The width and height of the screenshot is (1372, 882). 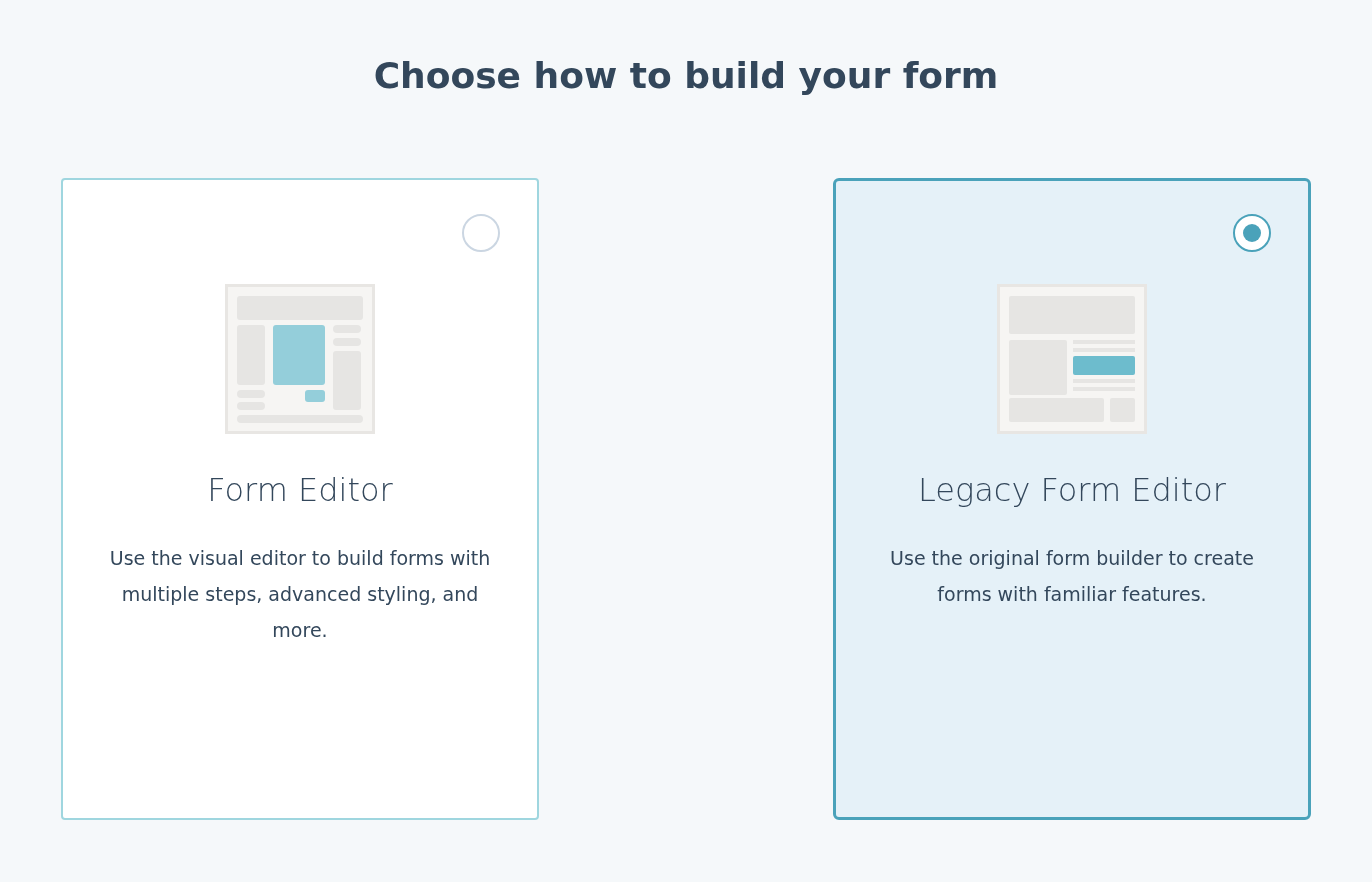 What do you see at coordinates (300, 490) in the screenshot?
I see `option-title: Form Editor` at bounding box center [300, 490].